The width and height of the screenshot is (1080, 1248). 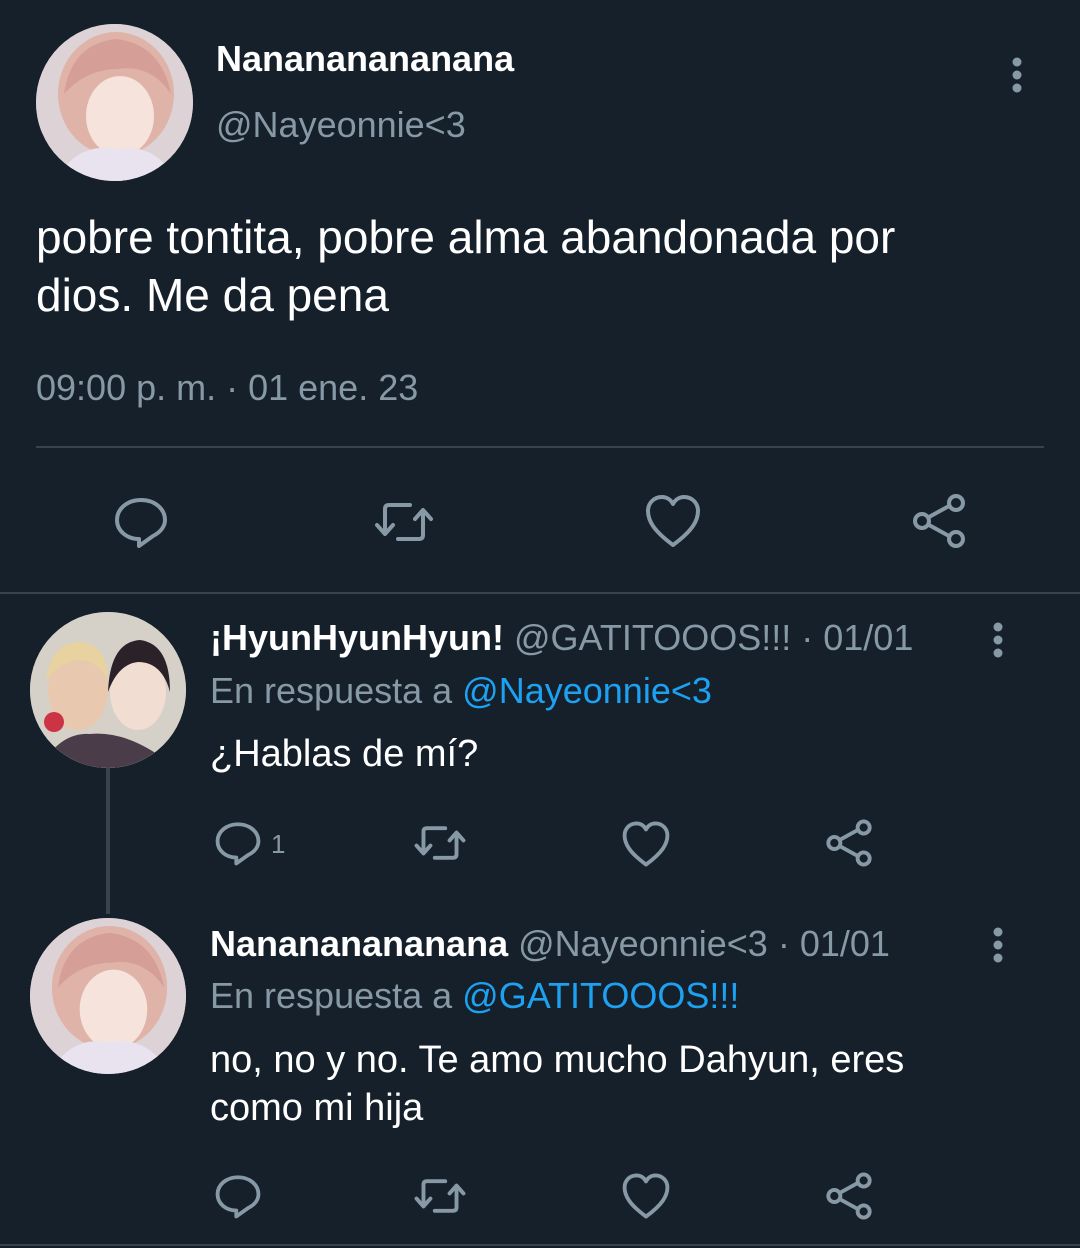 What do you see at coordinates (849, 843) in the screenshot?
I see `reply1-share-icon` at bounding box center [849, 843].